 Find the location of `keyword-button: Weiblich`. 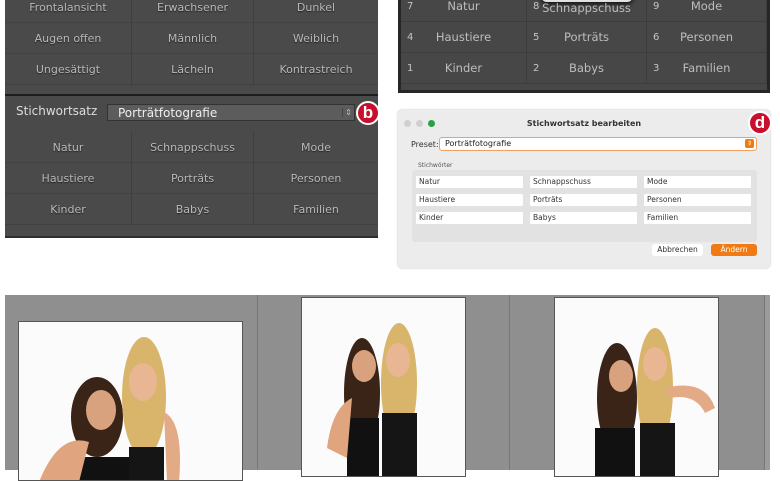

keyword-button: Weiblich is located at coordinates (316, 38).